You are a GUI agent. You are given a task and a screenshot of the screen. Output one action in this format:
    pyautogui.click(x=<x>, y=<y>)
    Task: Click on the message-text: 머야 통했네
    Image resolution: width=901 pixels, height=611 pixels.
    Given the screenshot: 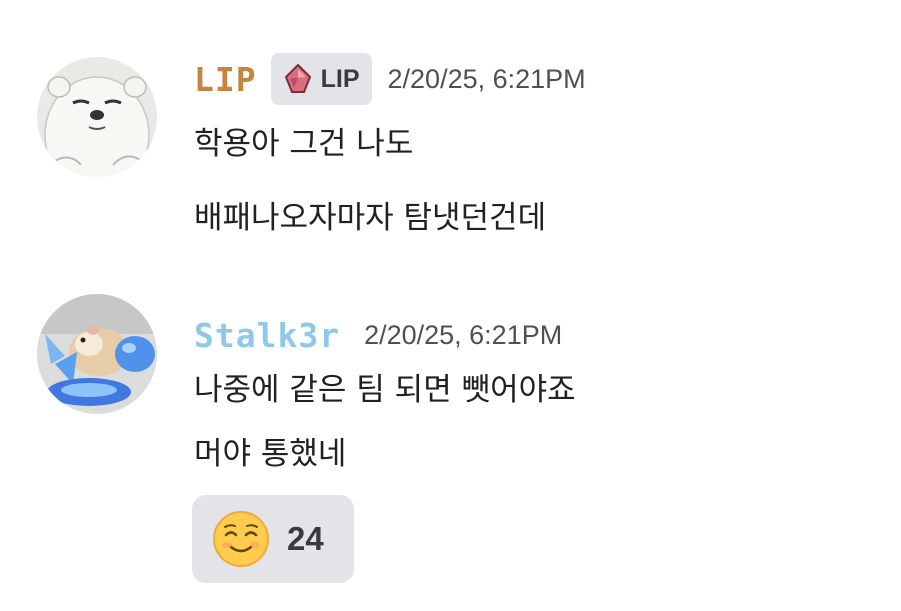 What is the action you would take?
    pyautogui.click(x=270, y=454)
    